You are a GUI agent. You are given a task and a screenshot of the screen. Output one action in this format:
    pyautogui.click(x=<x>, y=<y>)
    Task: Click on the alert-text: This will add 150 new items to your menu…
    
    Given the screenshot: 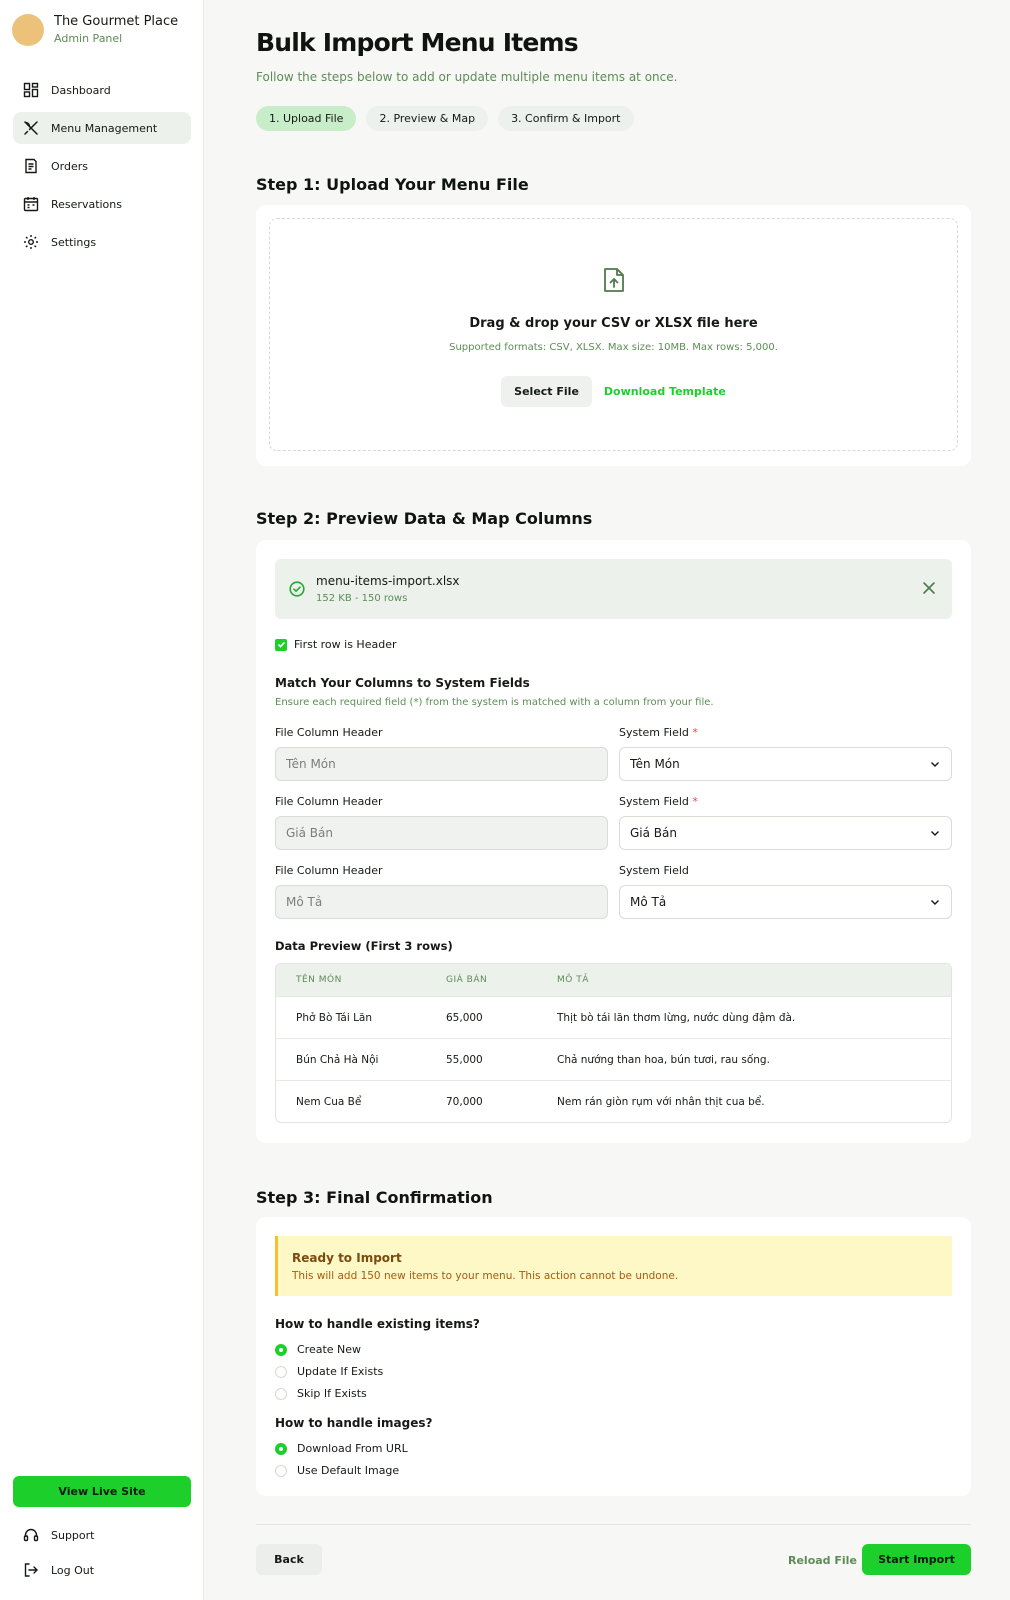 What is the action you would take?
    pyautogui.click(x=485, y=1276)
    